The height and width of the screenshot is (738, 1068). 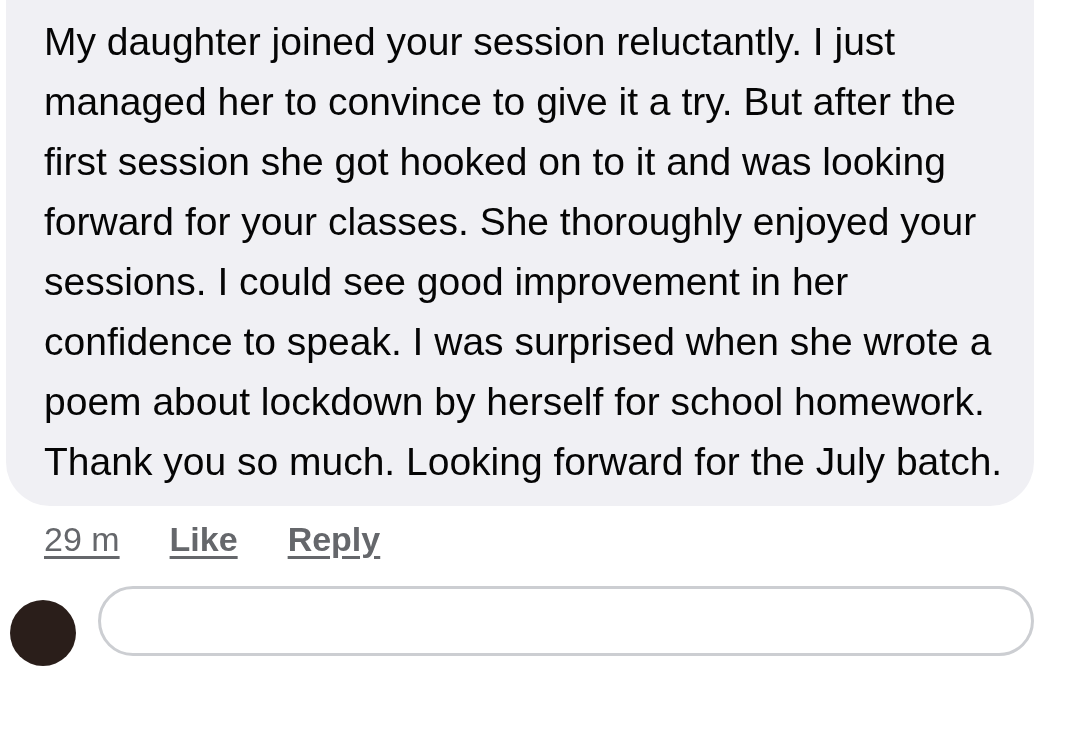 What do you see at coordinates (203, 550) in the screenshot?
I see `like-link: Like` at bounding box center [203, 550].